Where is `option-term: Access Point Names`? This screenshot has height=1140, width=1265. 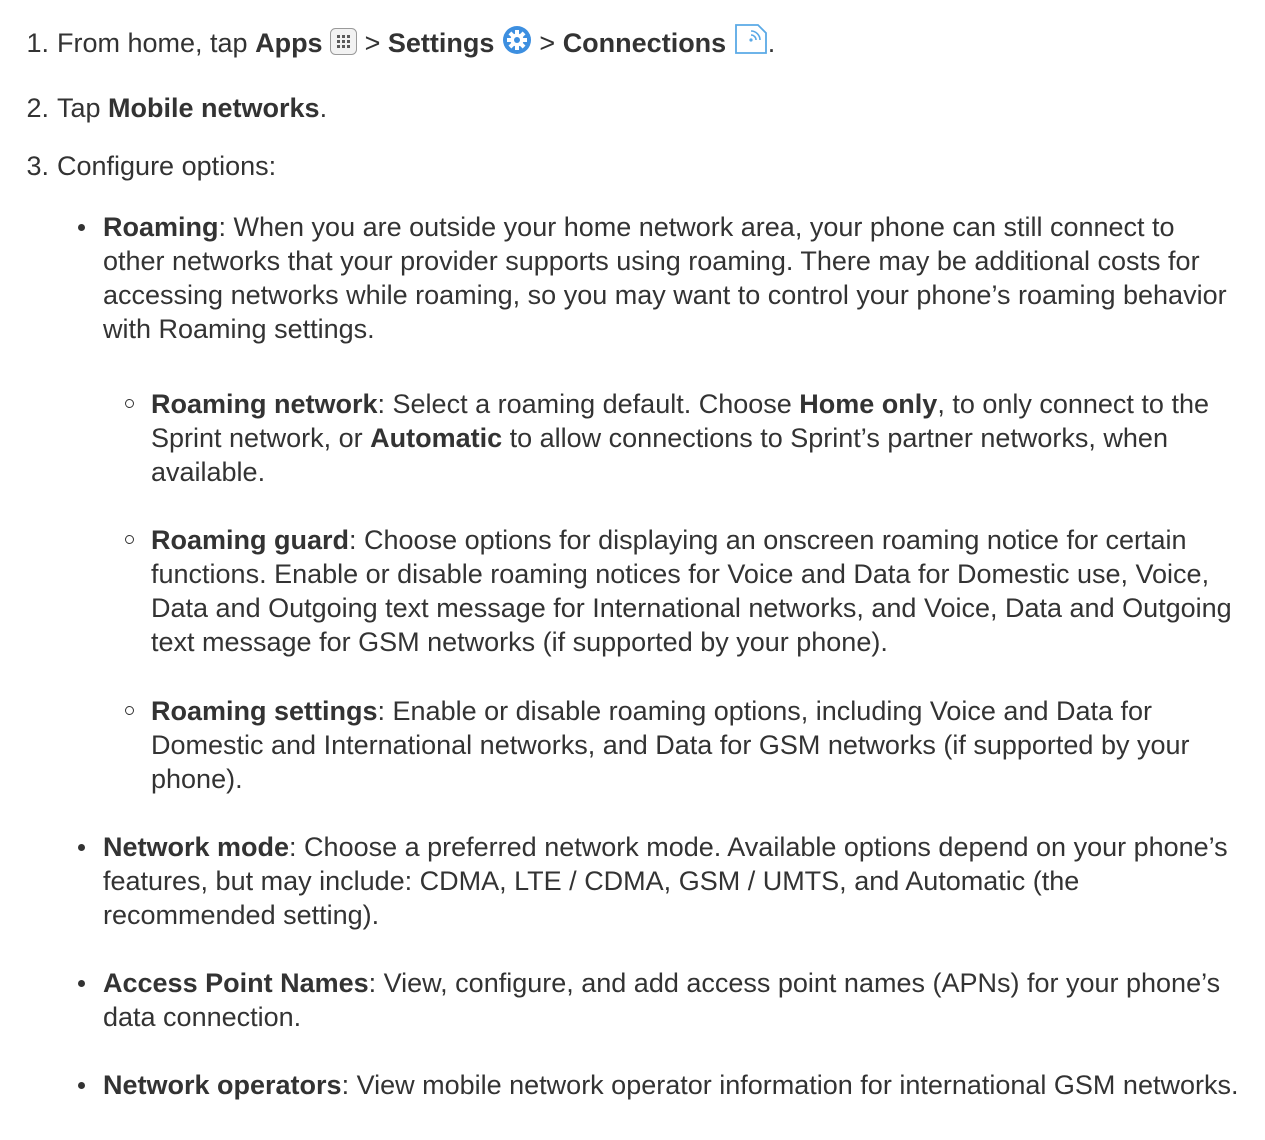
option-term: Access Point Names is located at coordinates (236, 983).